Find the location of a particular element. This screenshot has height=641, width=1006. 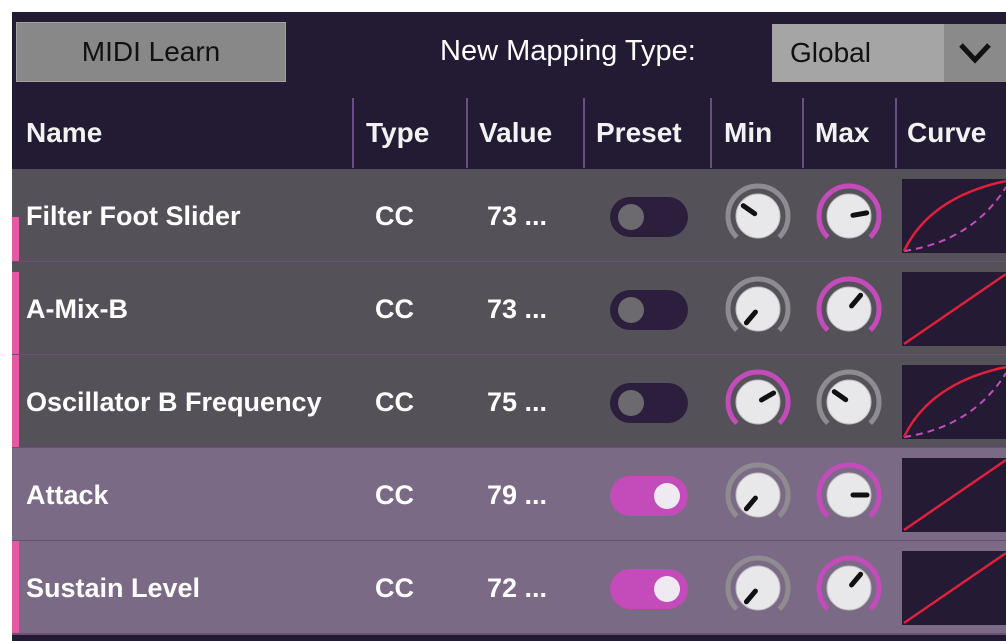

column-header-value: Value is located at coordinates (531, 133).